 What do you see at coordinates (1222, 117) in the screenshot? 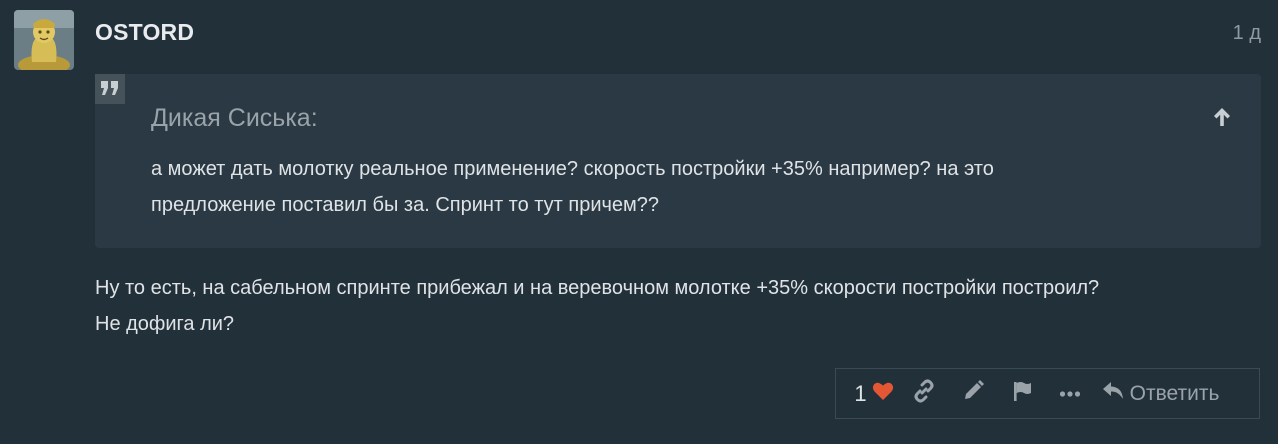
I see `arrow-up-icon` at bounding box center [1222, 117].